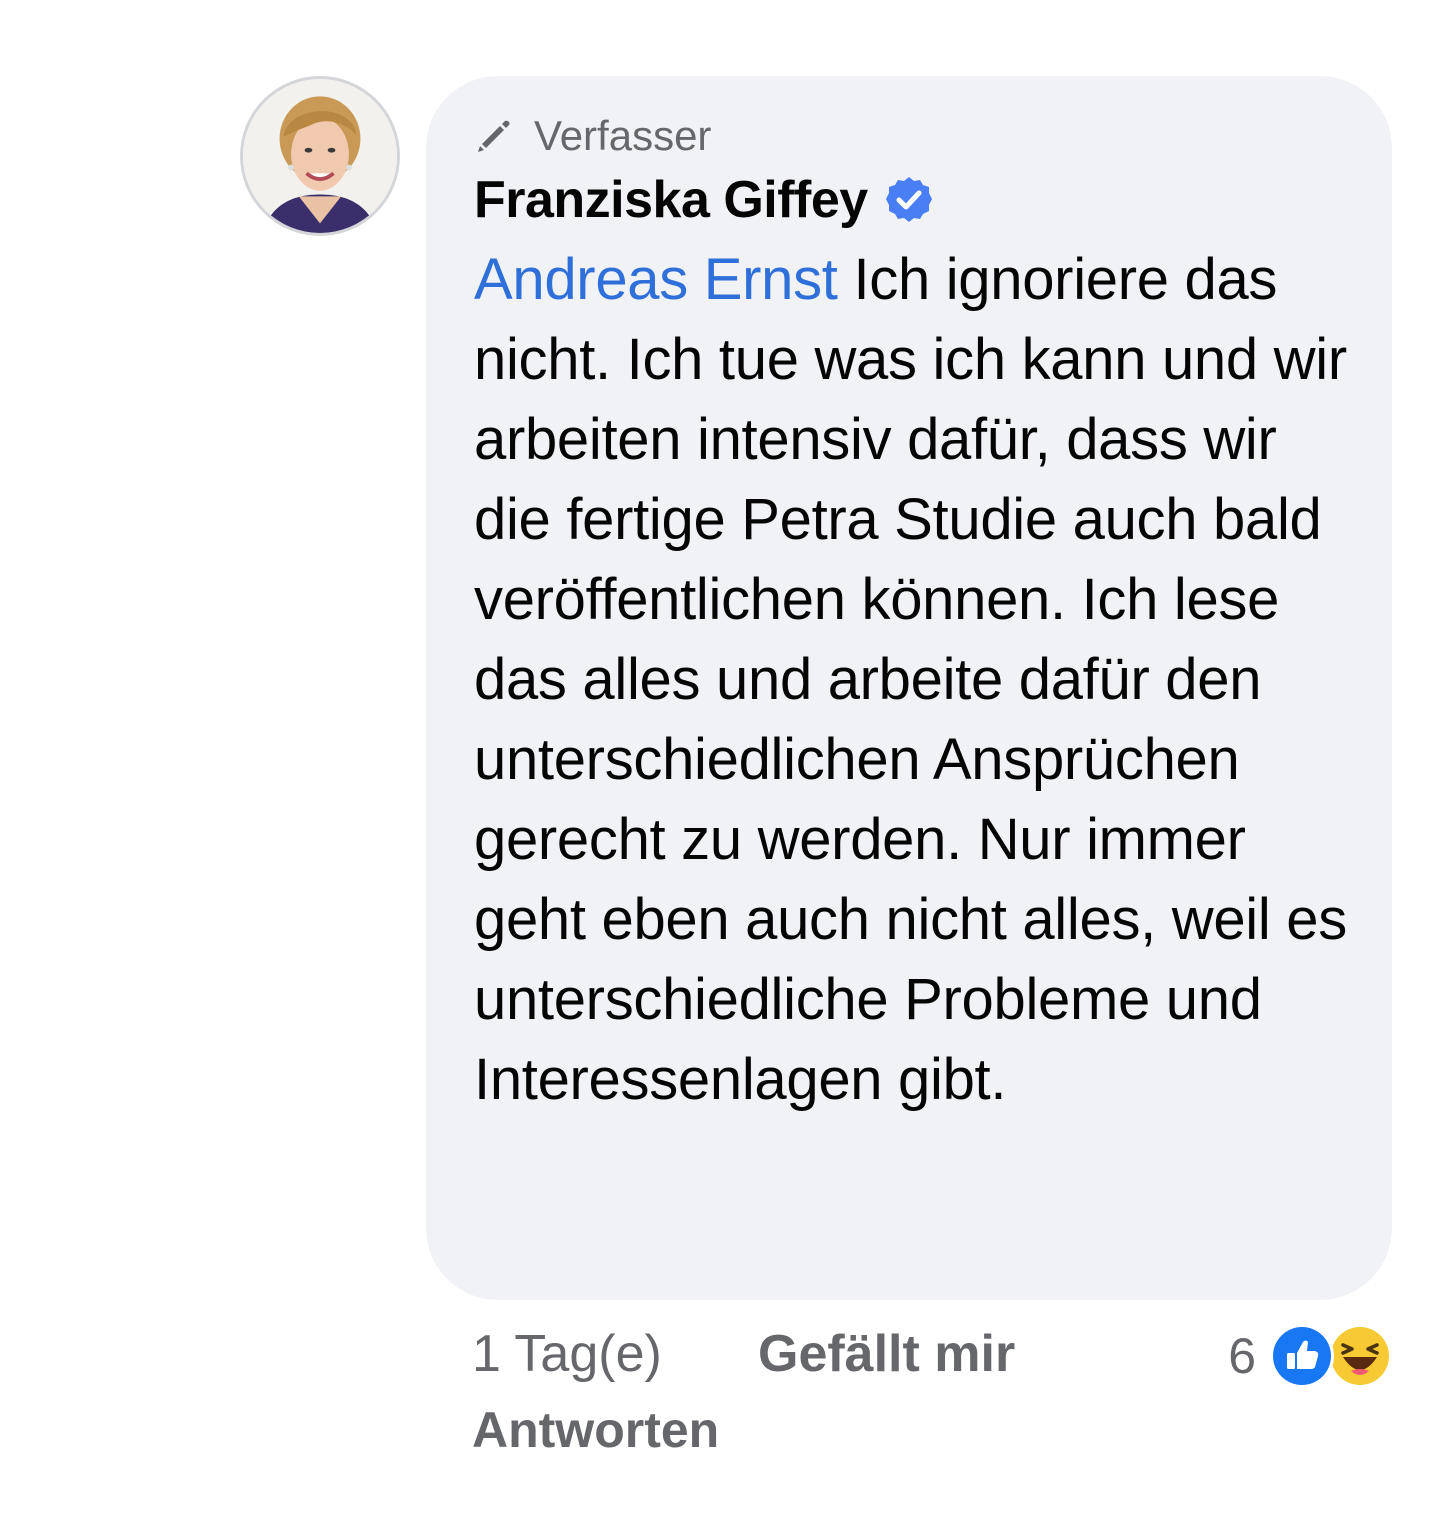  I want to click on pencil-icon, so click(494, 136).